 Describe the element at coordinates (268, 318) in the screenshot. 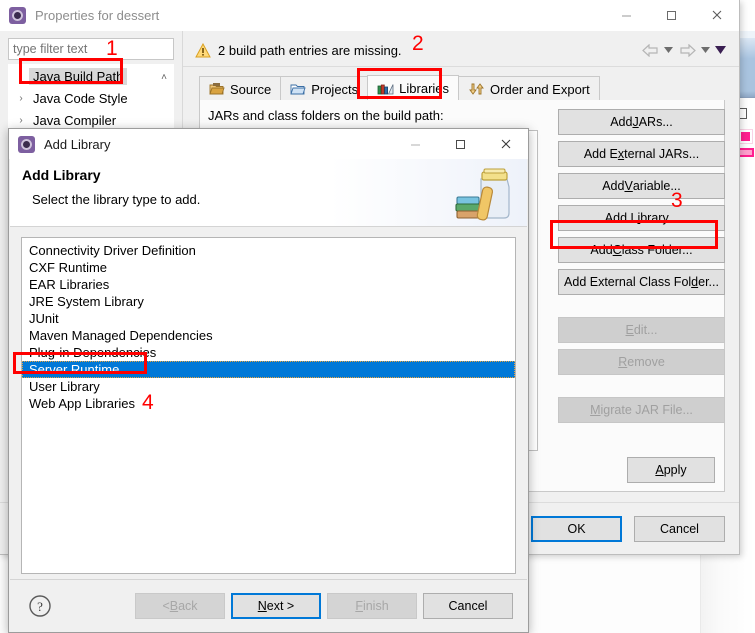

I see `list-item-junit: JUnit` at that location.